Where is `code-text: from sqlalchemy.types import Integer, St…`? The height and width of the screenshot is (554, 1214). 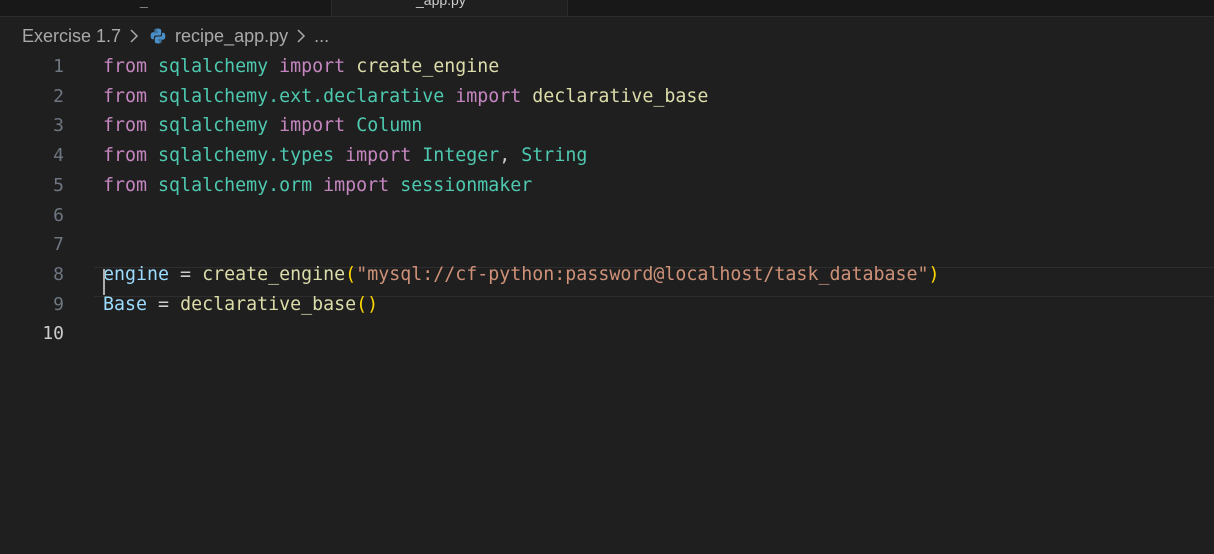
code-text: from sqlalchemy.types import Integer, St… is located at coordinates (345, 156).